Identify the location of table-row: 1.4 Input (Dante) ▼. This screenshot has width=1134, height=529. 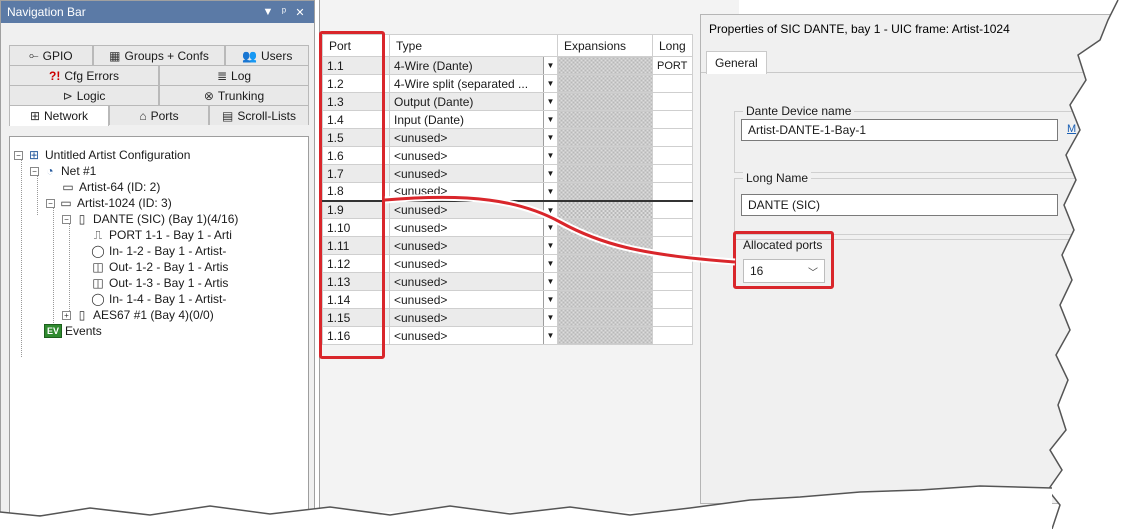
(507, 119).